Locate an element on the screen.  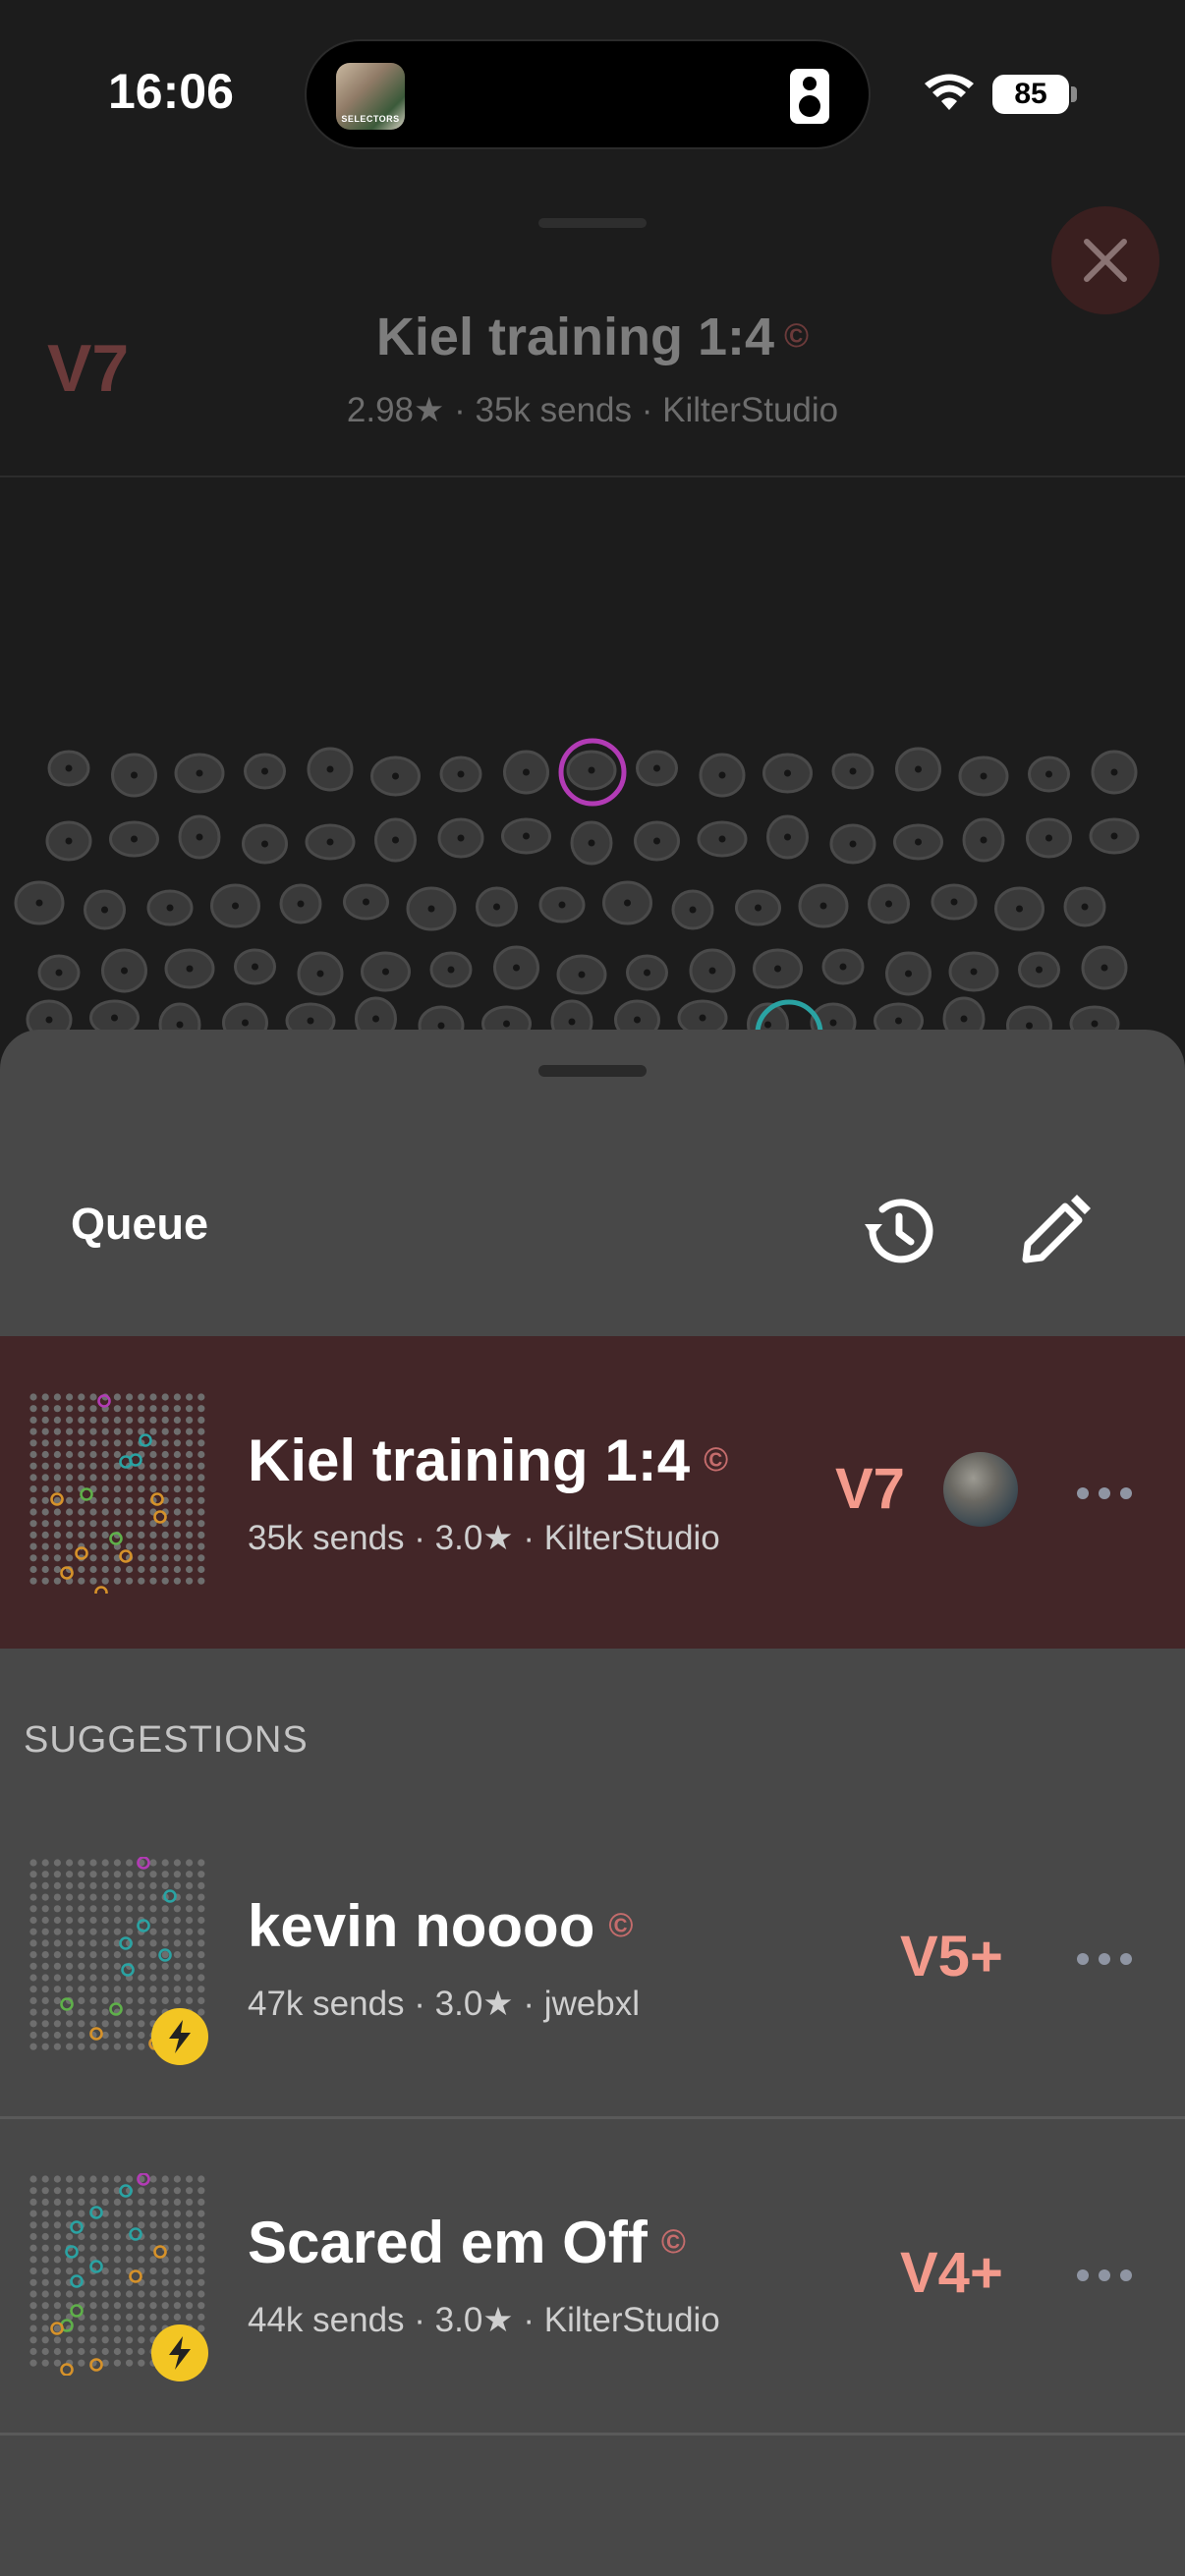
climb-title: Scared em Off © is located at coordinates (467, 2242).